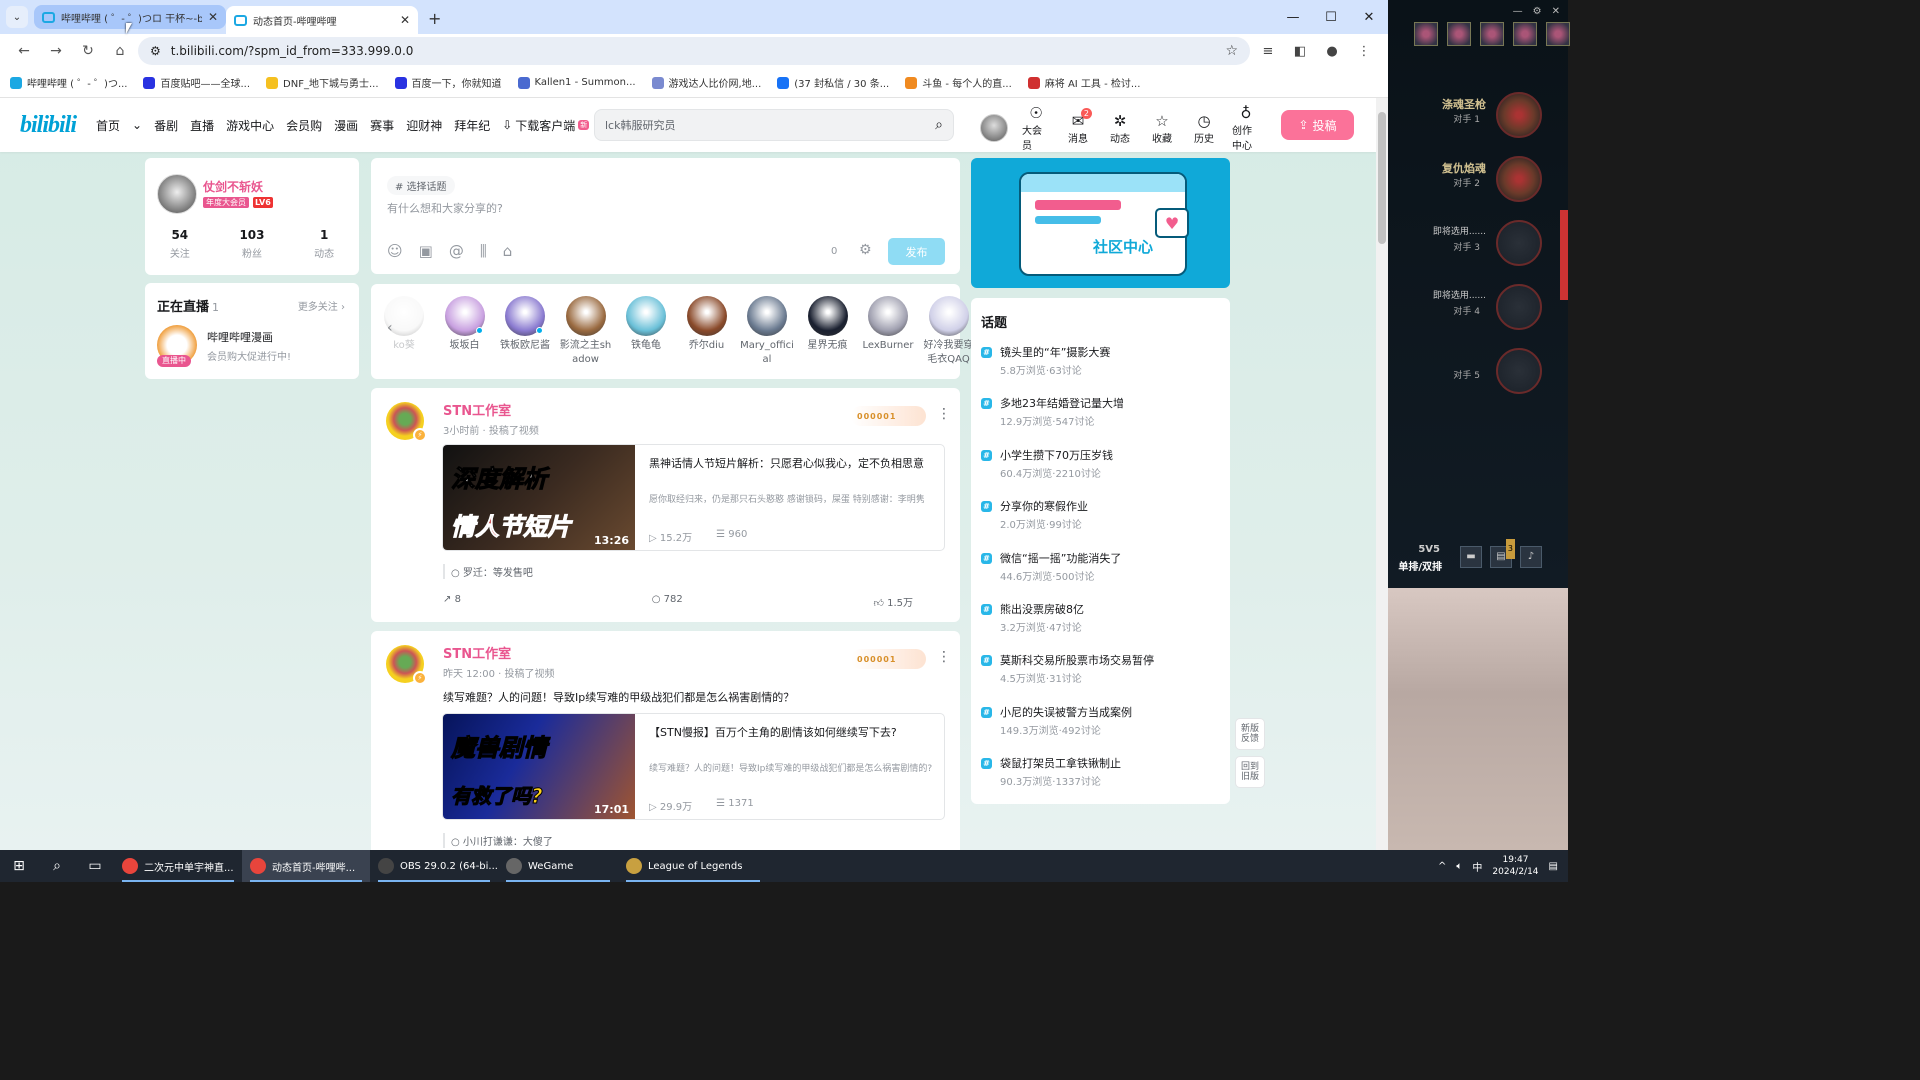 The image size is (1920, 1080). Describe the element at coordinates (292, 51) in the screenshot. I see `url-text: t.bilibili.com/?spm_id_from=333.999.0.0` at that location.